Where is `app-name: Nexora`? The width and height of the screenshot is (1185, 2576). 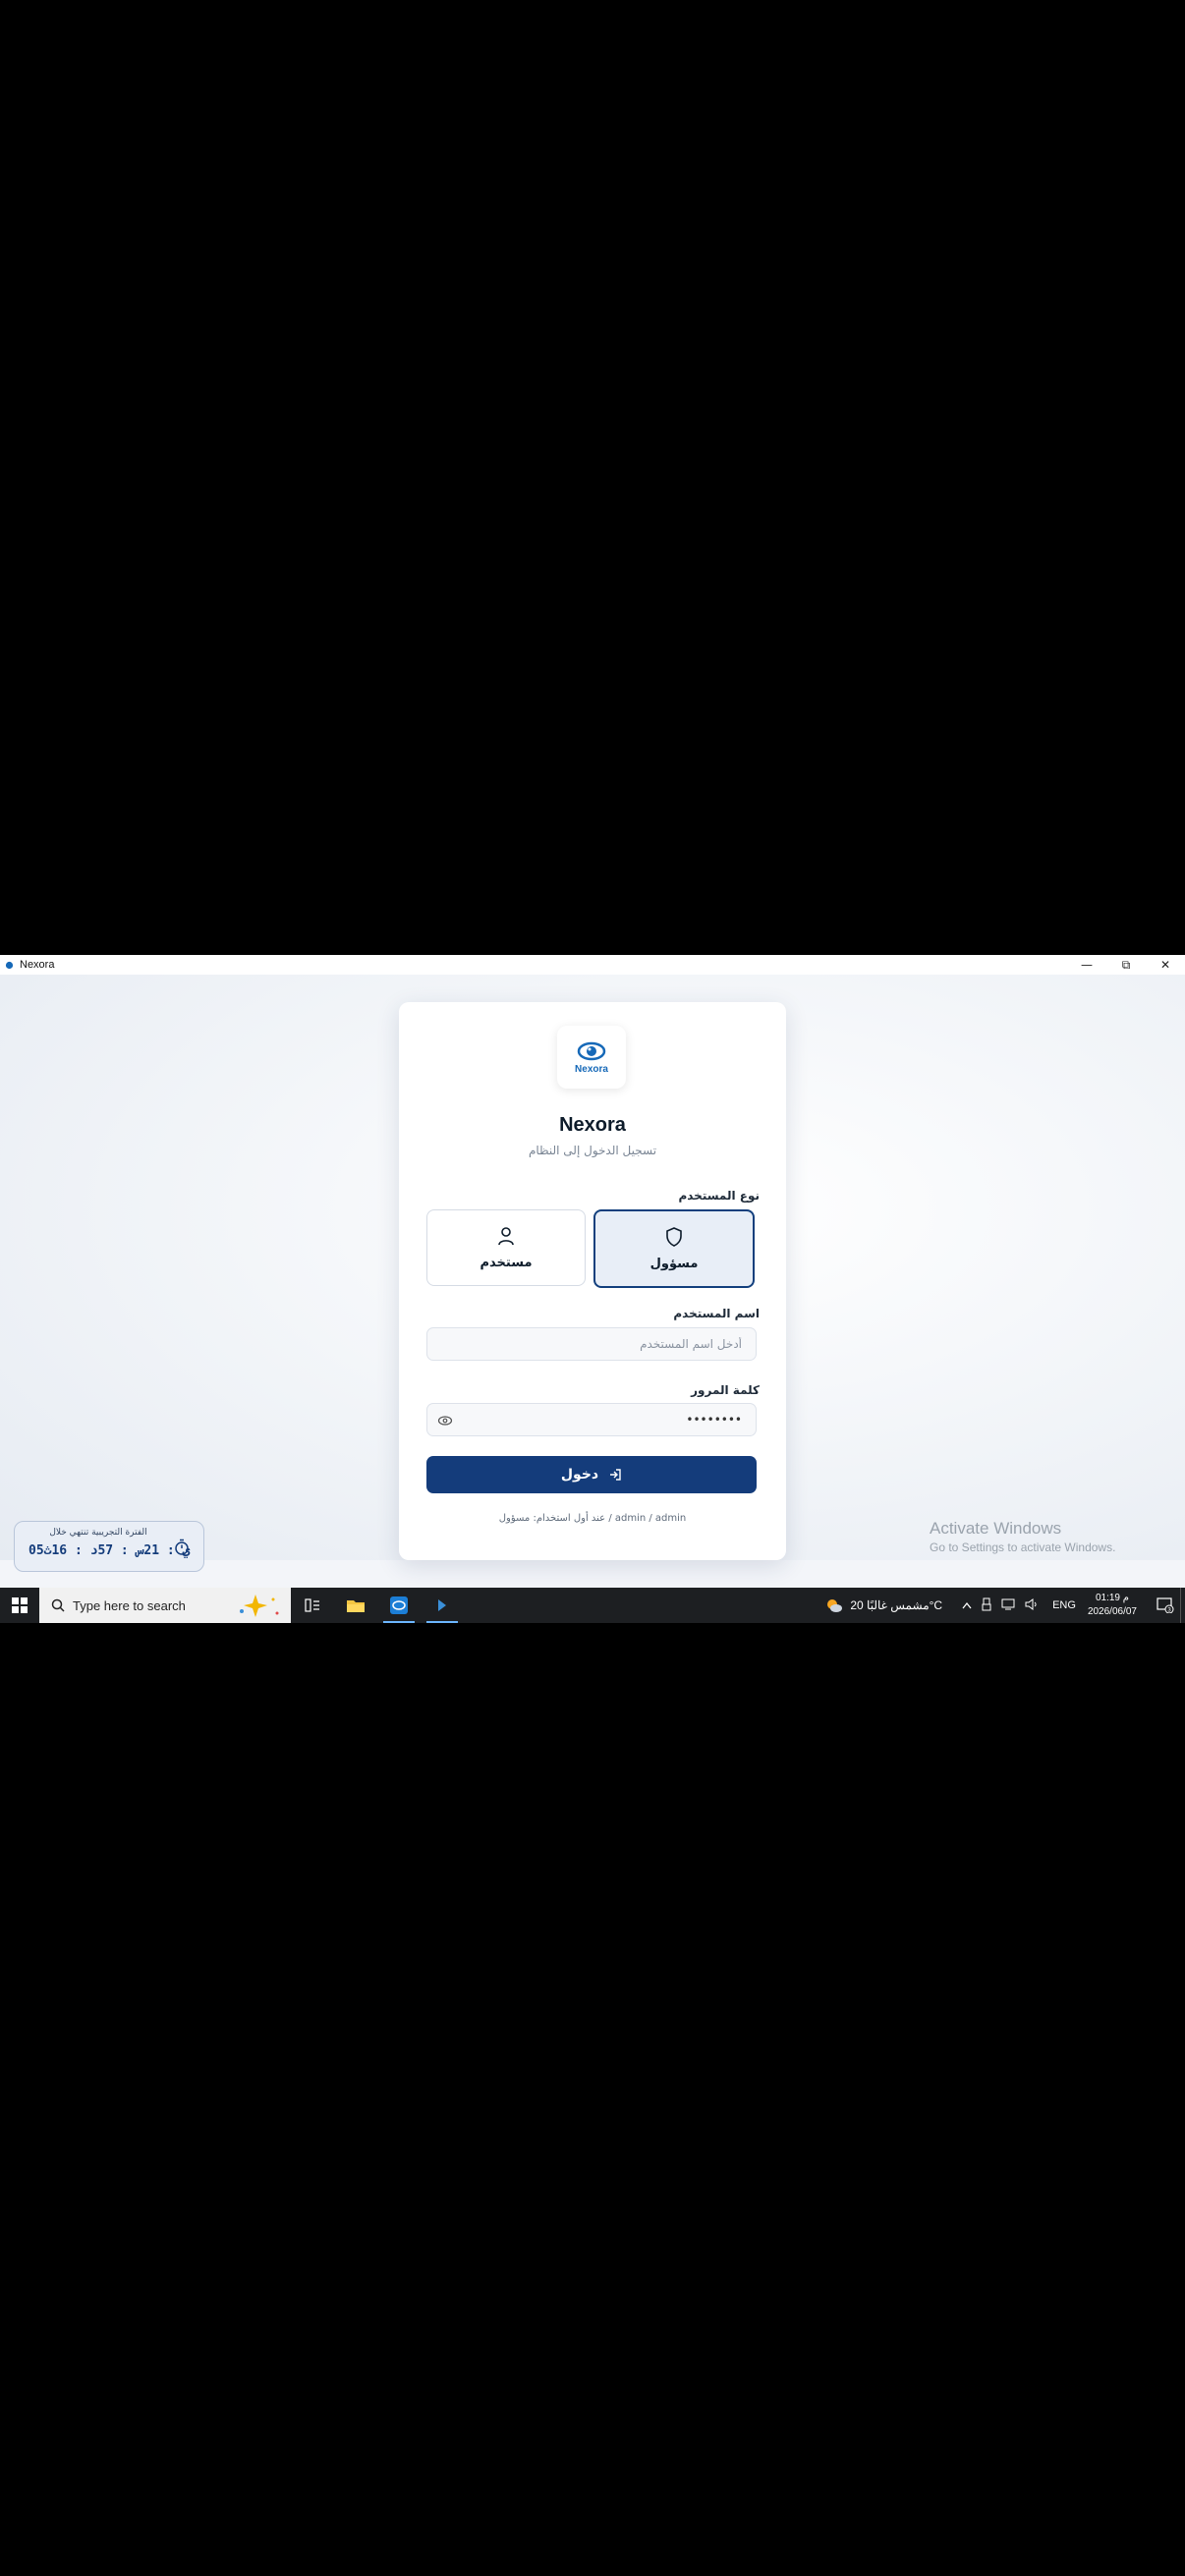 app-name: Nexora is located at coordinates (592, 1125).